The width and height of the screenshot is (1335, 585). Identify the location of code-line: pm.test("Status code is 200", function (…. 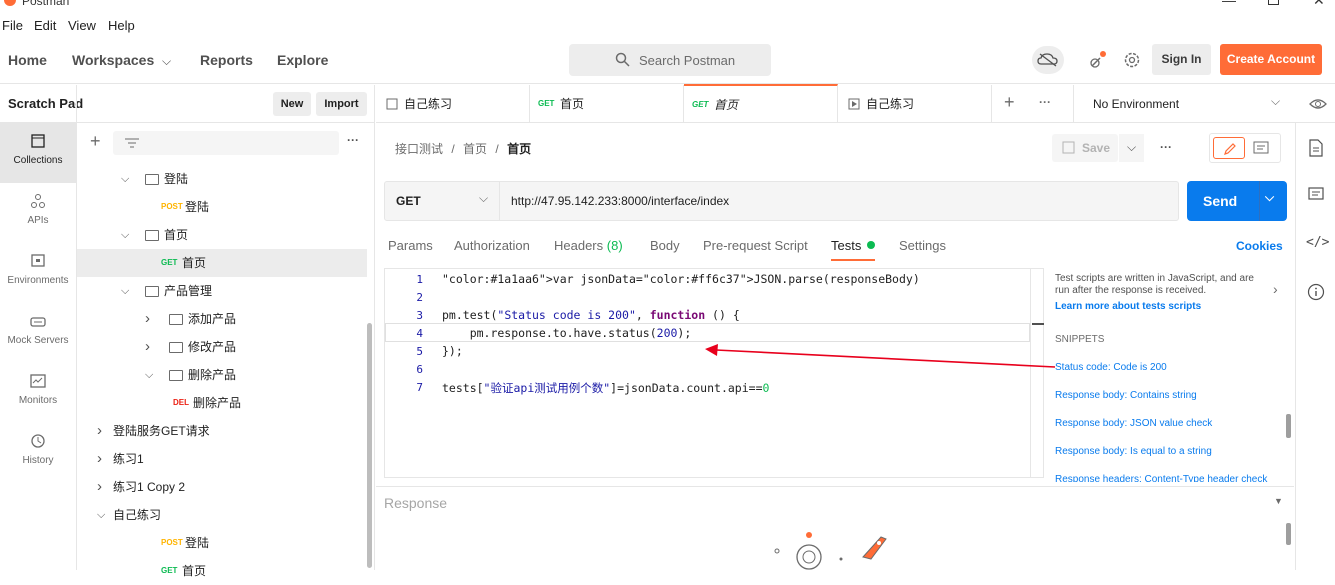
(591, 315).